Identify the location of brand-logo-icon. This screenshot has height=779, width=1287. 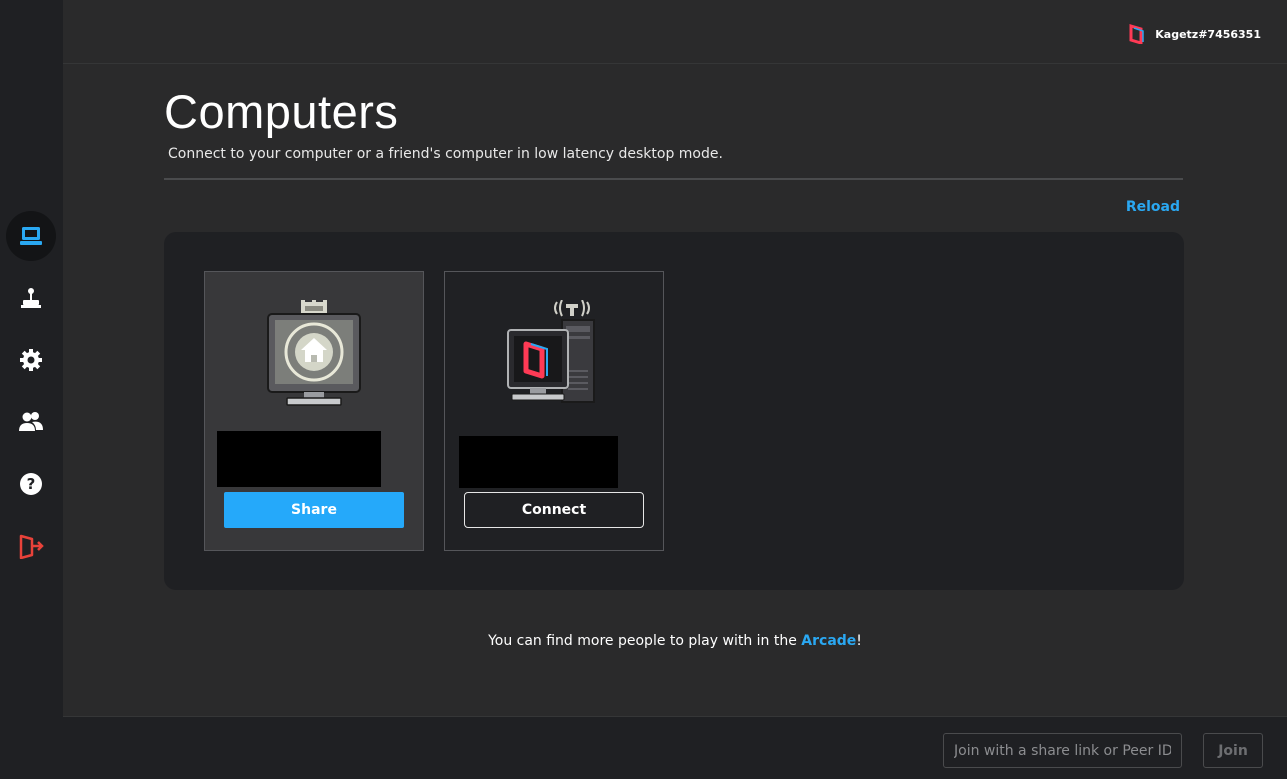
(1136, 34).